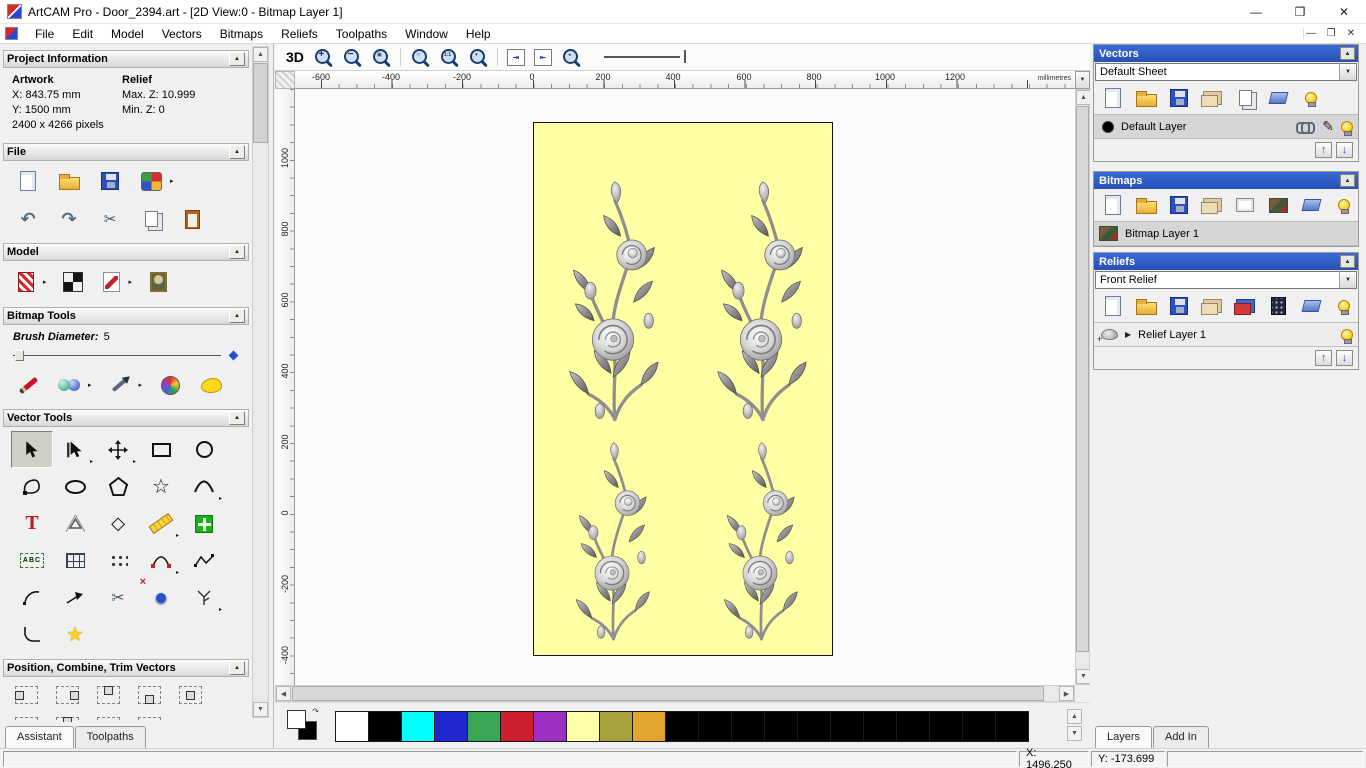  Describe the element at coordinates (1146, 98) in the screenshot. I see `open-vector-layer-icon` at that location.